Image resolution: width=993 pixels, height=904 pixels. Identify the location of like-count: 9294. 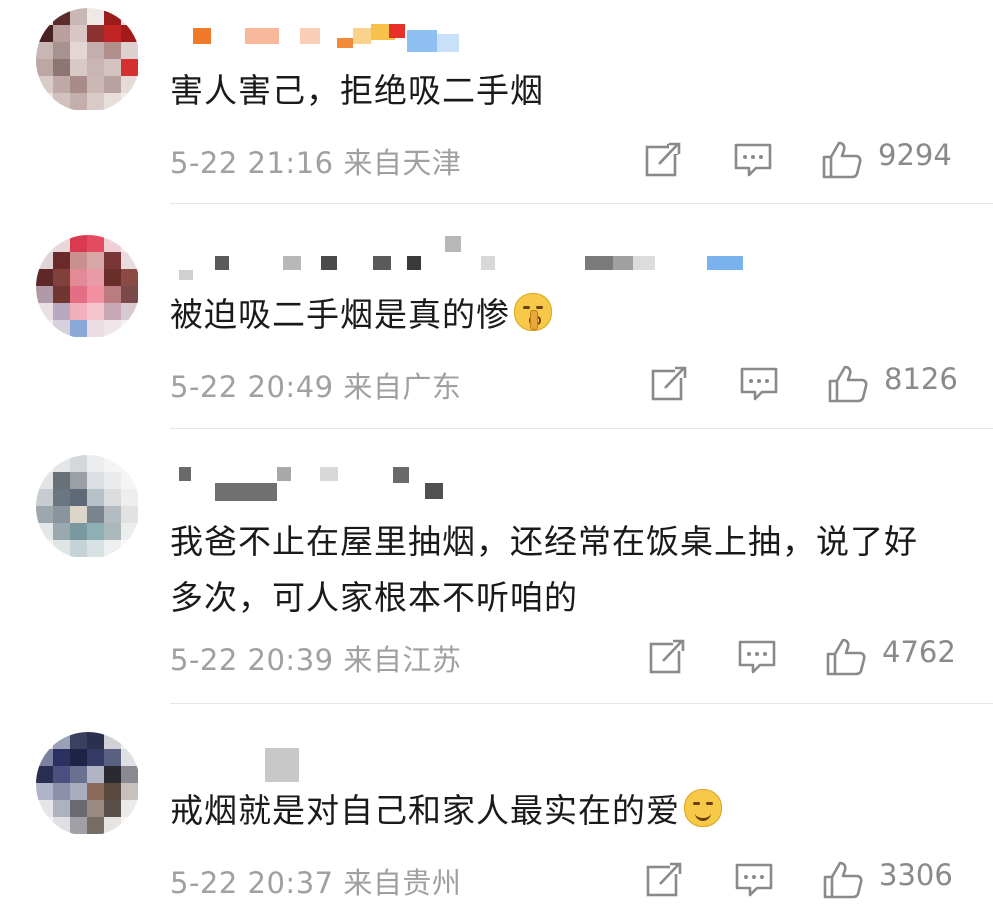
(915, 155).